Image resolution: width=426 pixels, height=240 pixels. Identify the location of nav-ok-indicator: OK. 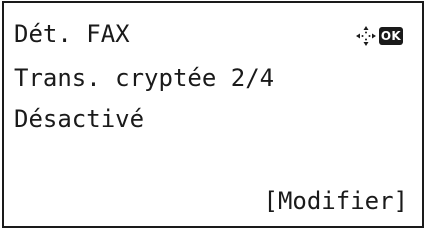
(379, 36).